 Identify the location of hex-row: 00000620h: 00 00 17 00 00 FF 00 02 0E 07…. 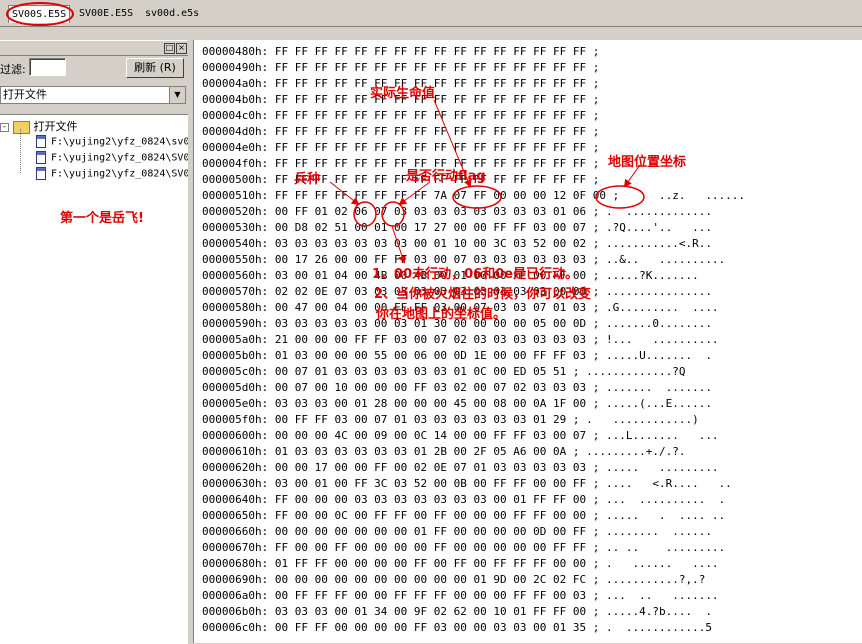
(473, 468).